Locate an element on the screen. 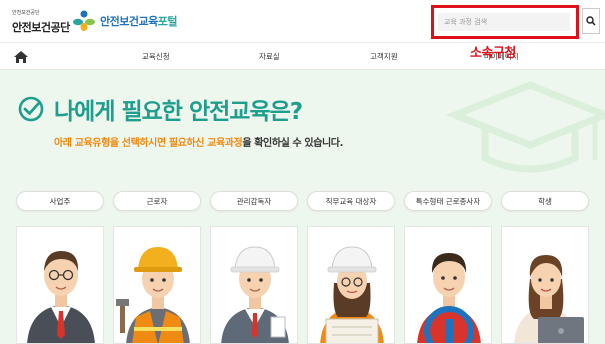  search-button is located at coordinates (591, 21).